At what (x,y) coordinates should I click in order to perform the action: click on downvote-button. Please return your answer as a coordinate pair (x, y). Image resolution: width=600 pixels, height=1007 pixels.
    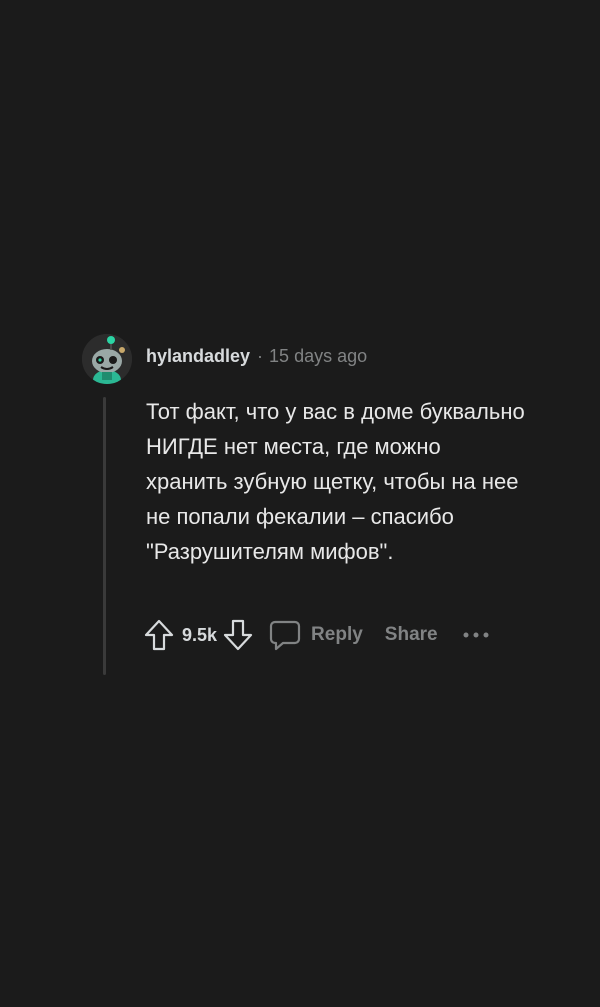
    Looking at the image, I should click on (238, 635).